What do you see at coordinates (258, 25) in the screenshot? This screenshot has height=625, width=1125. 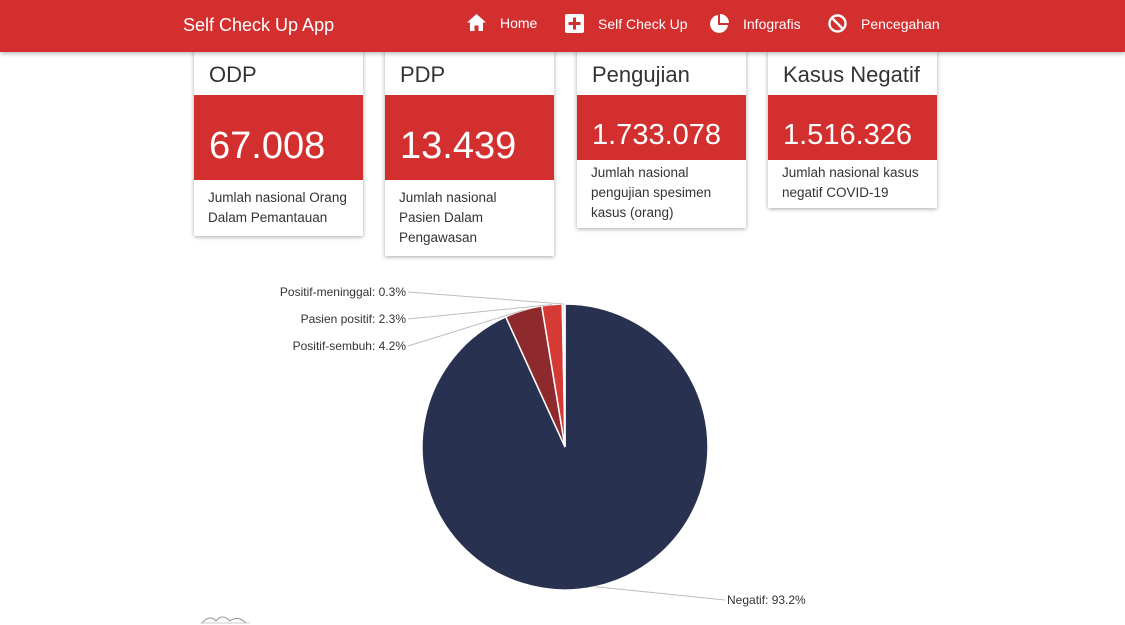 I see `app-title: Self Check Up App` at bounding box center [258, 25].